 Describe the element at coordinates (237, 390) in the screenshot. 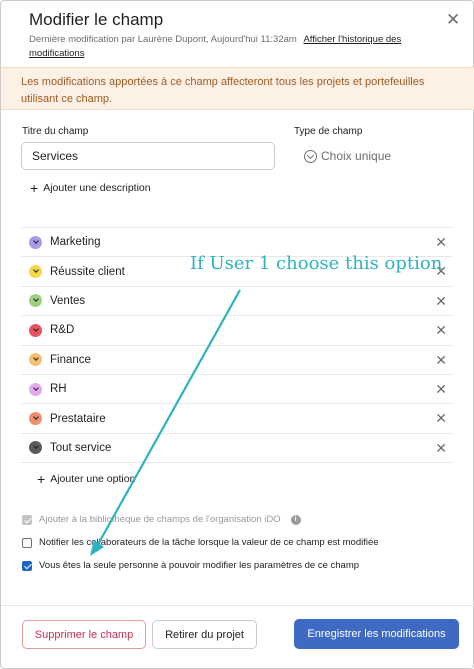

I see `option-row: RH ✕` at that location.